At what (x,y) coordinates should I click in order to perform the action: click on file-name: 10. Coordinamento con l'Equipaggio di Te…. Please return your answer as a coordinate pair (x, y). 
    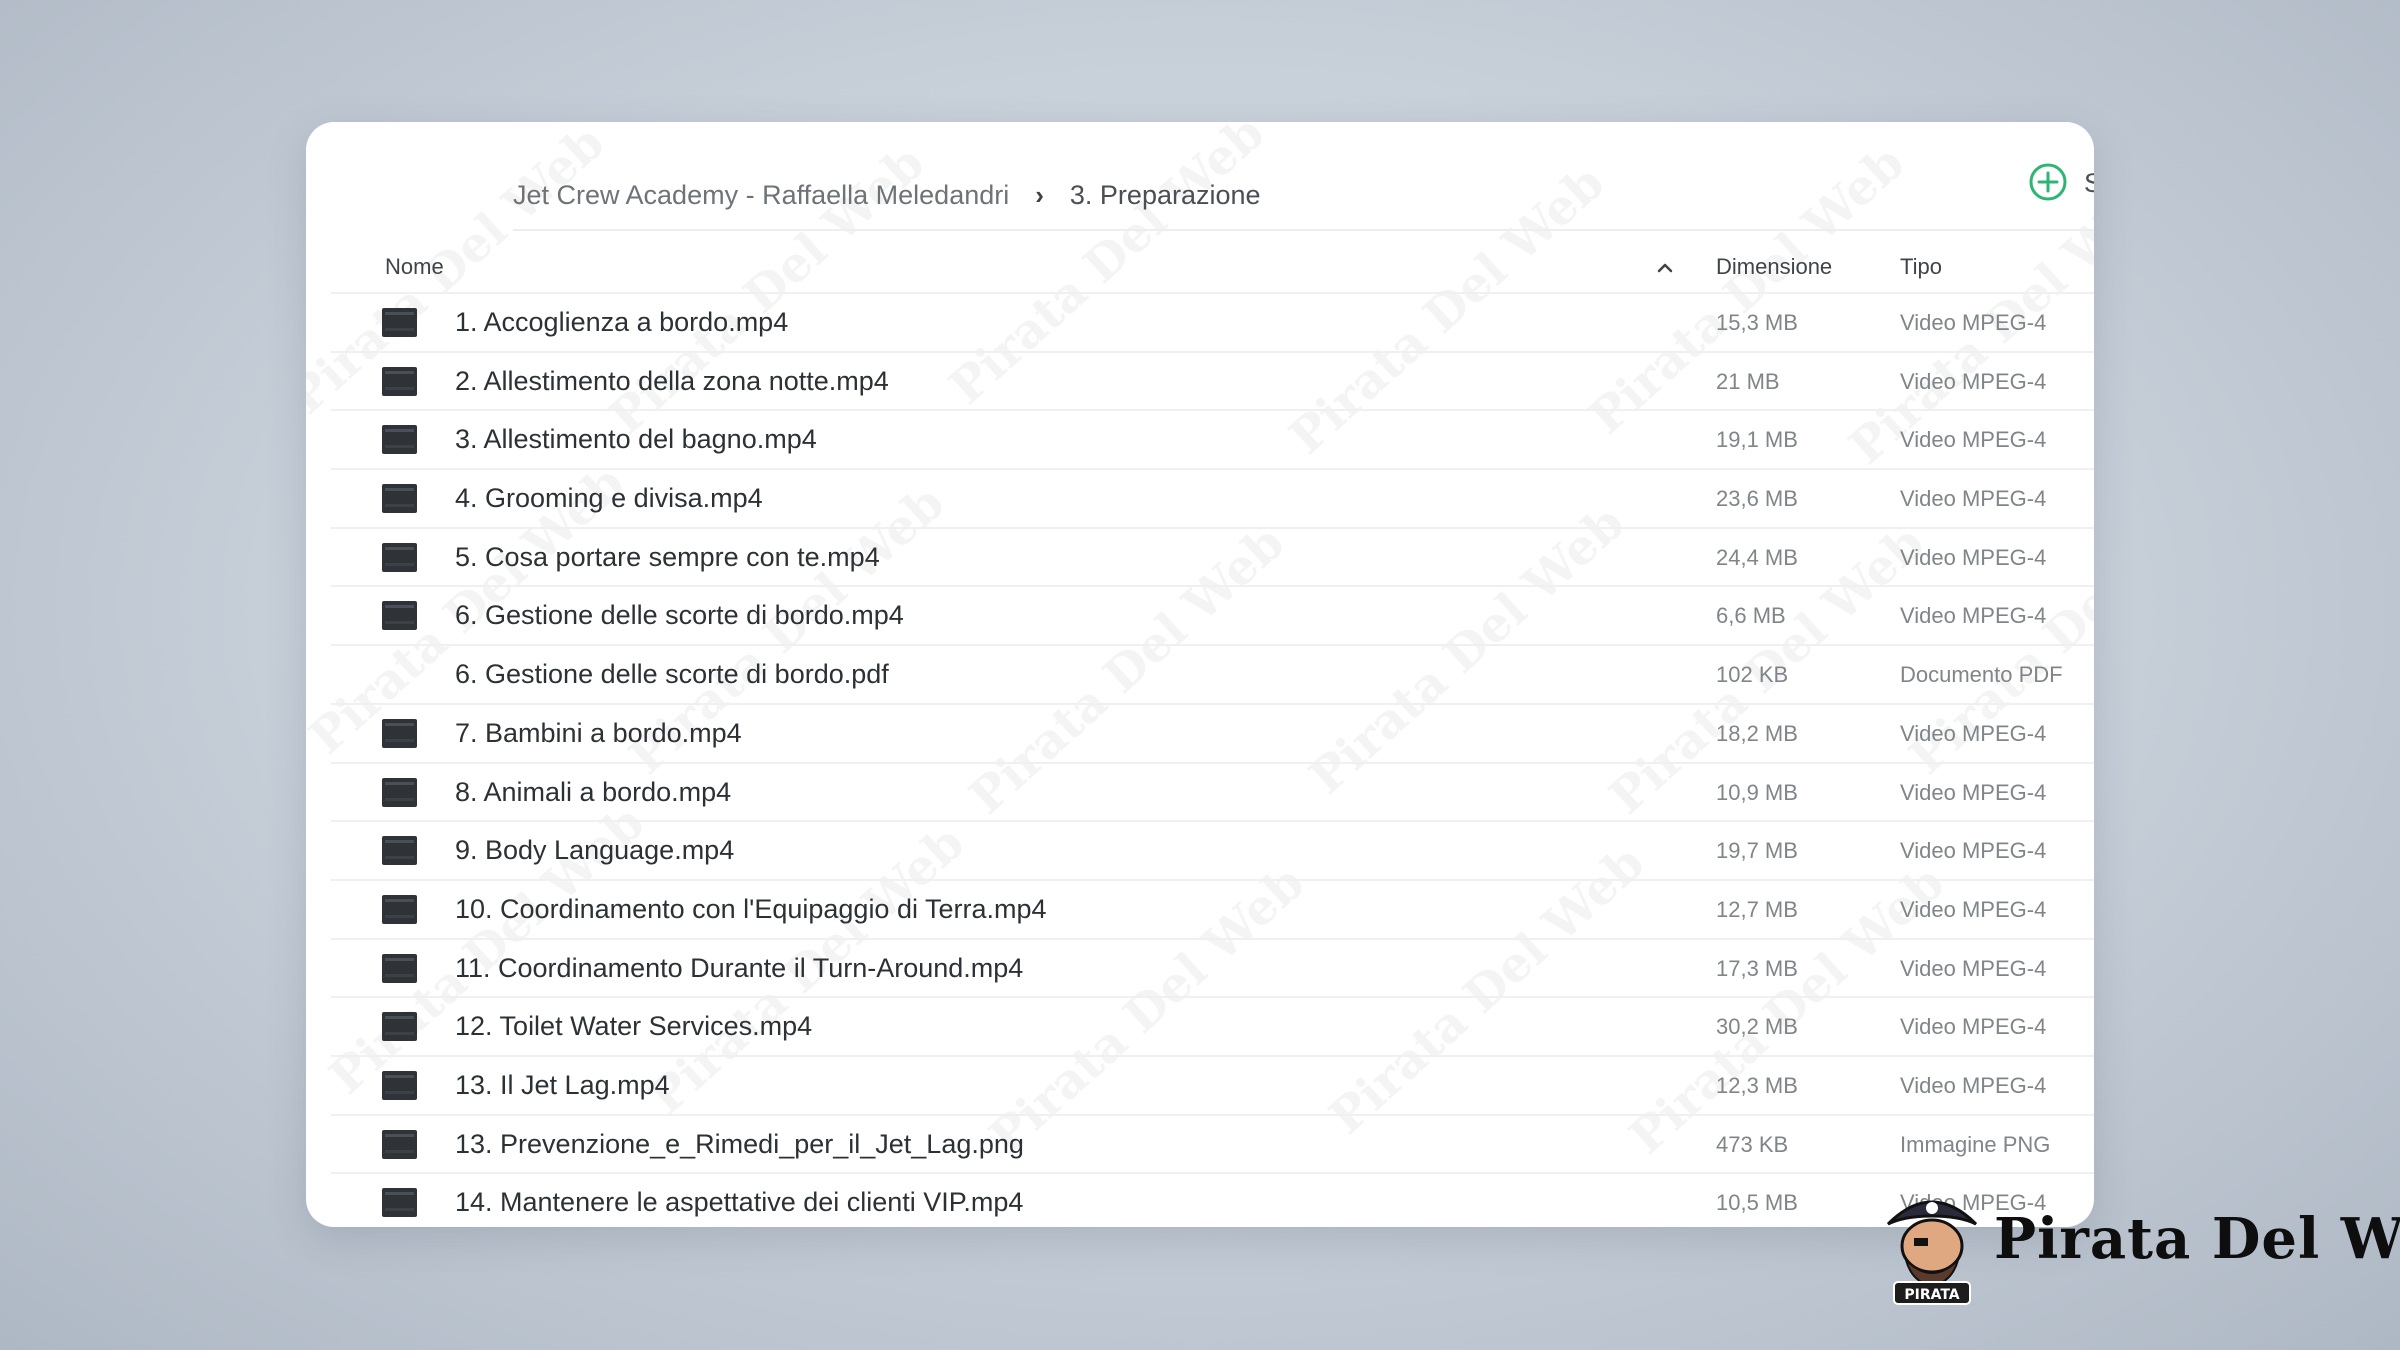
    Looking at the image, I should click on (751, 909).